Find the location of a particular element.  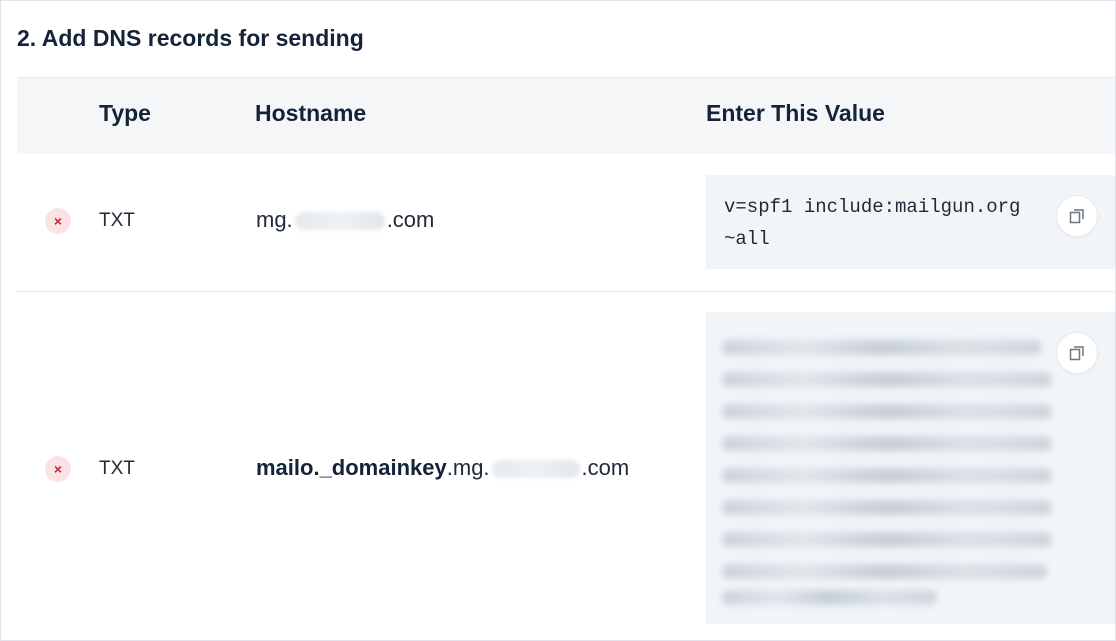

column-header-value: Enter This Value is located at coordinates (795, 113).